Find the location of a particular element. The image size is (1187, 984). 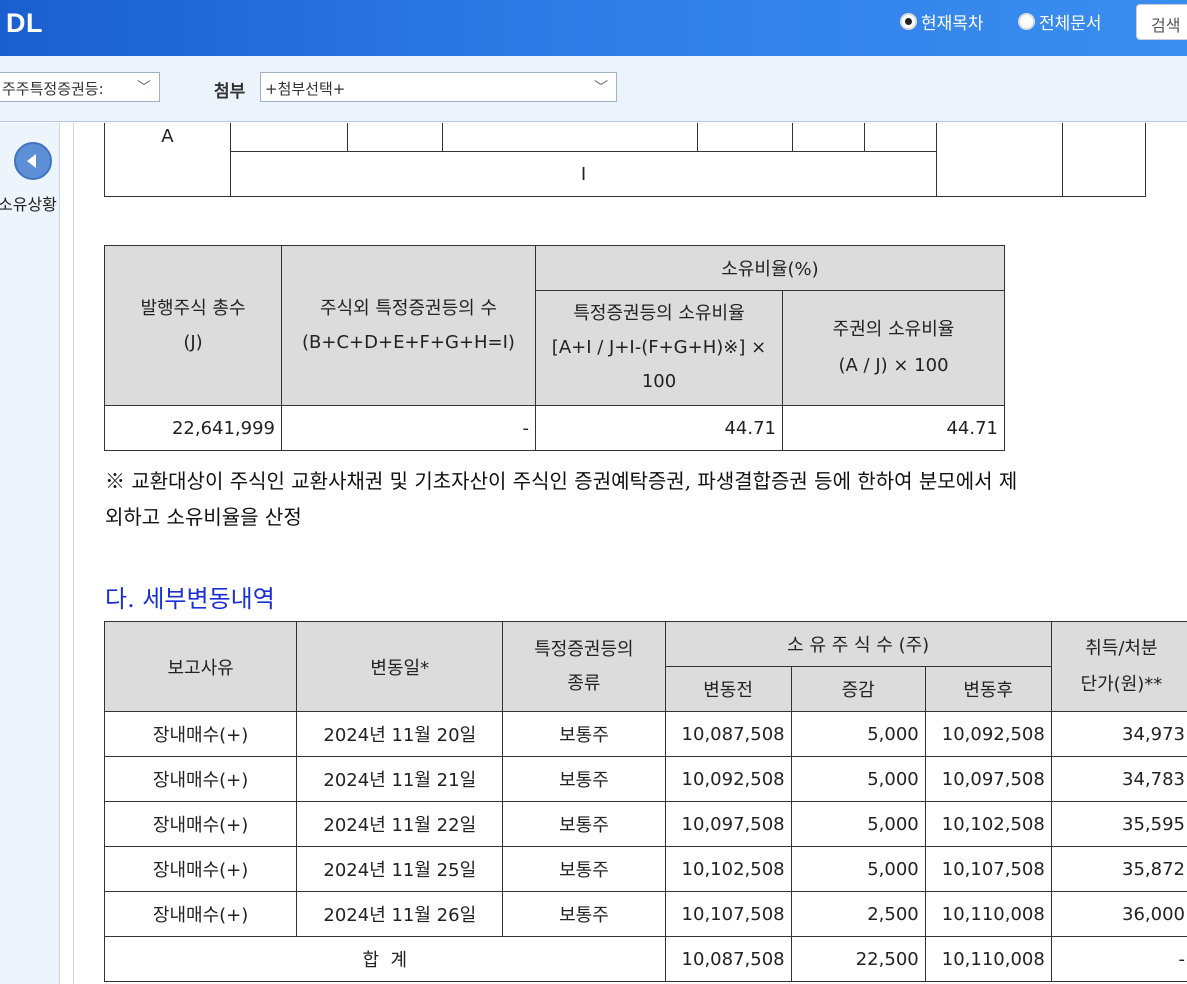

document-select: 주주특정증권등: ﹀ is located at coordinates (80, 87).